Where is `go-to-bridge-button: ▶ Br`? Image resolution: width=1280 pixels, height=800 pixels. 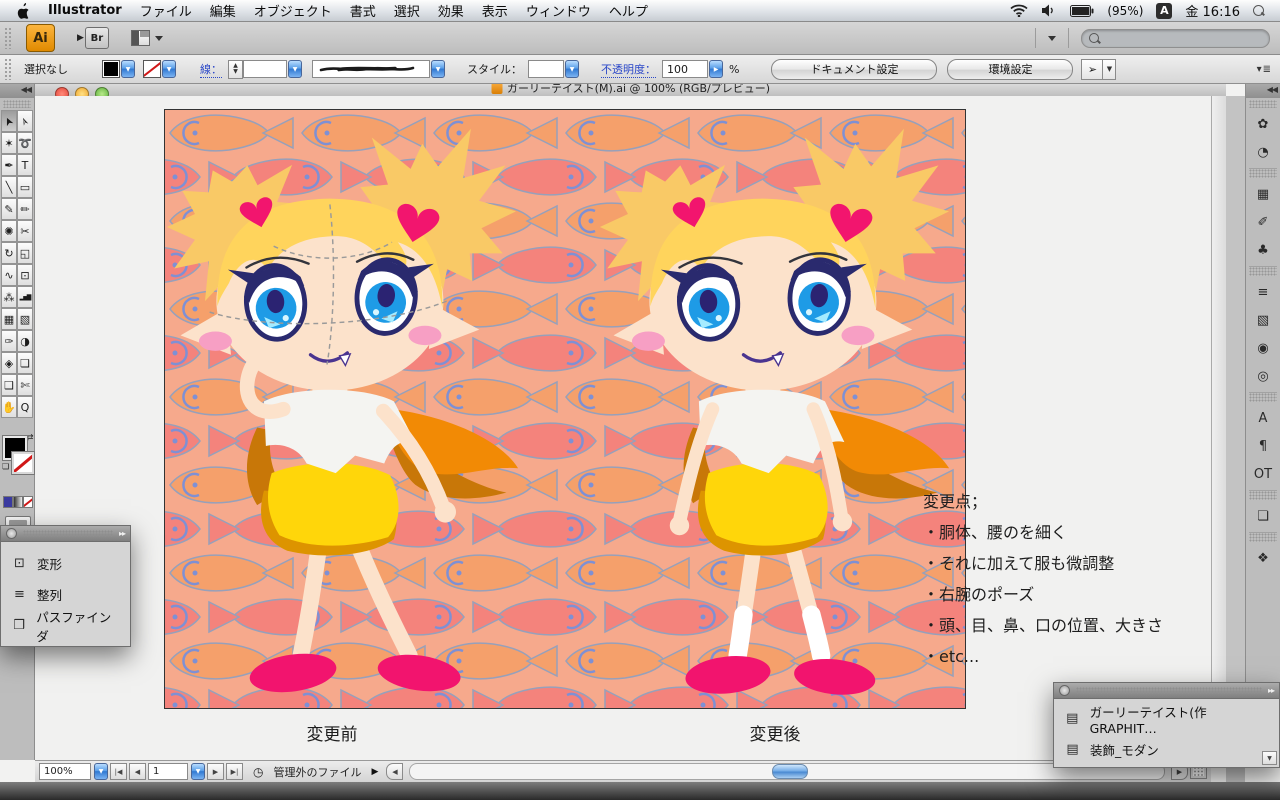 go-to-bridge-button: ▶ Br is located at coordinates (93, 38).